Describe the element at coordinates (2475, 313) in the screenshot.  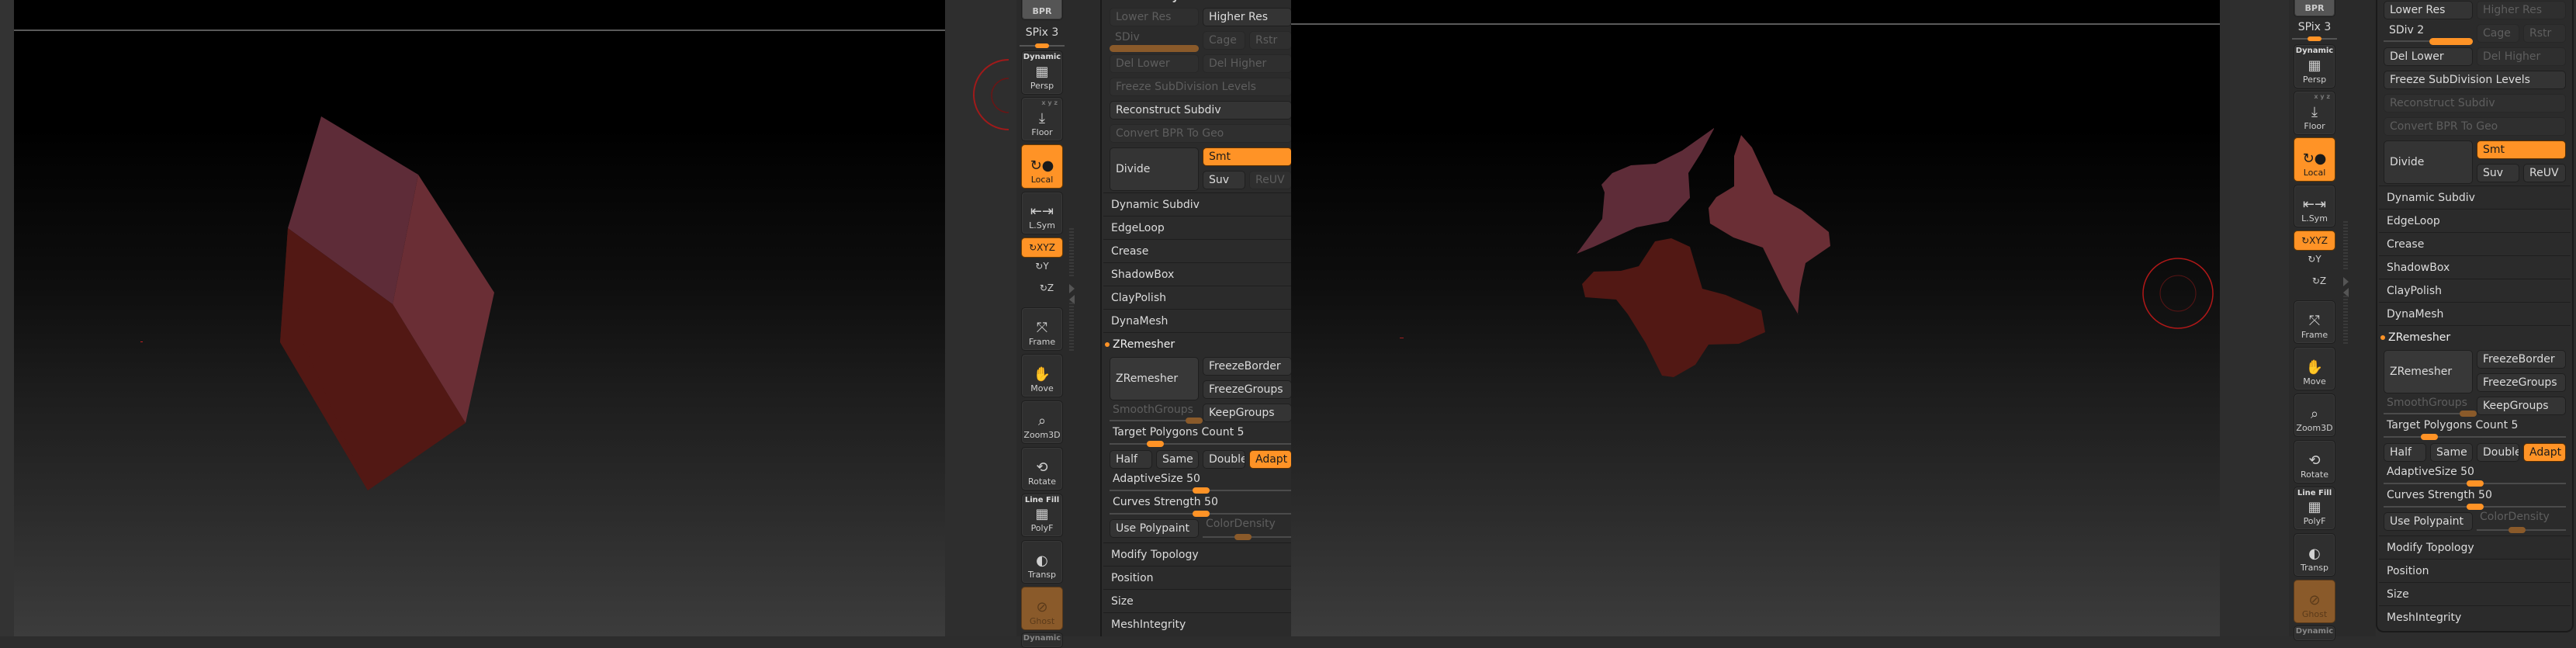
I see `section-dynamesh: DynaMesh` at that location.